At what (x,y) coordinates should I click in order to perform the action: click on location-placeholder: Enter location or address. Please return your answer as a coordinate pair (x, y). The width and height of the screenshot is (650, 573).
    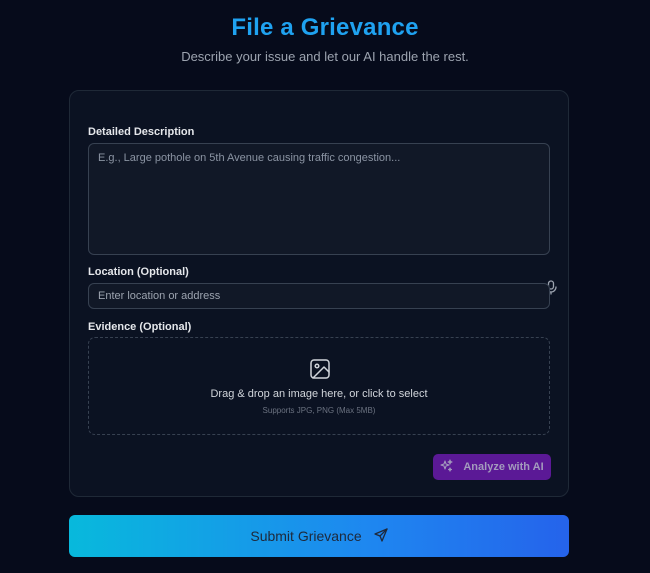
    Looking at the image, I should click on (159, 296).